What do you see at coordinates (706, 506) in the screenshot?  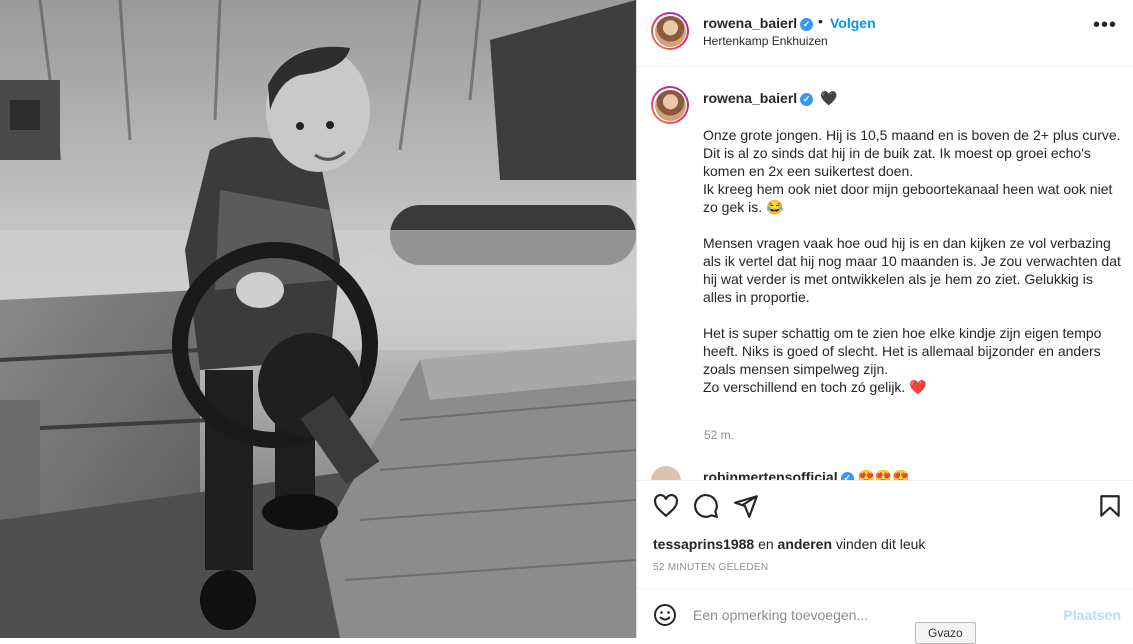 I see `comment-icon` at bounding box center [706, 506].